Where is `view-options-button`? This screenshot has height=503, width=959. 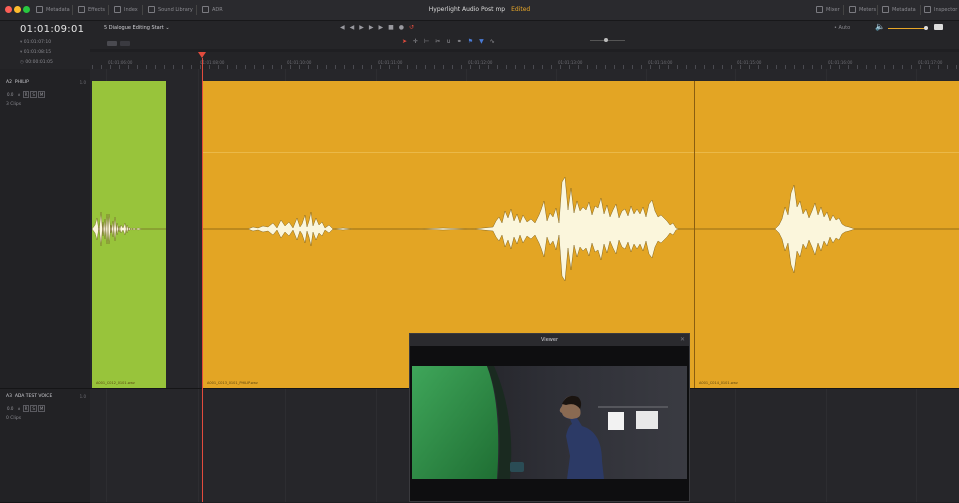 view-options-button is located at coordinates (112, 43).